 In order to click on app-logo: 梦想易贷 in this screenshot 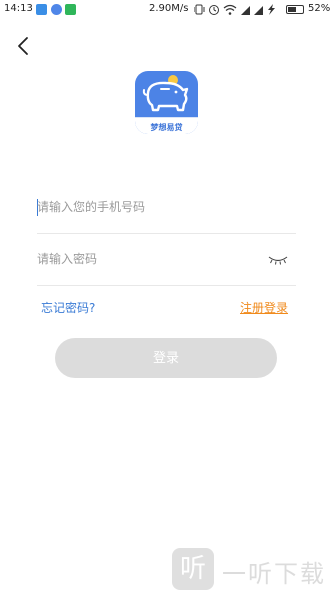, I will do `click(166, 102)`.